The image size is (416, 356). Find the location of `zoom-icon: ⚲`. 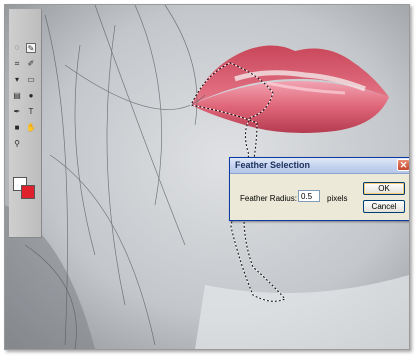

zoom-icon: ⚲ is located at coordinates (17, 144).